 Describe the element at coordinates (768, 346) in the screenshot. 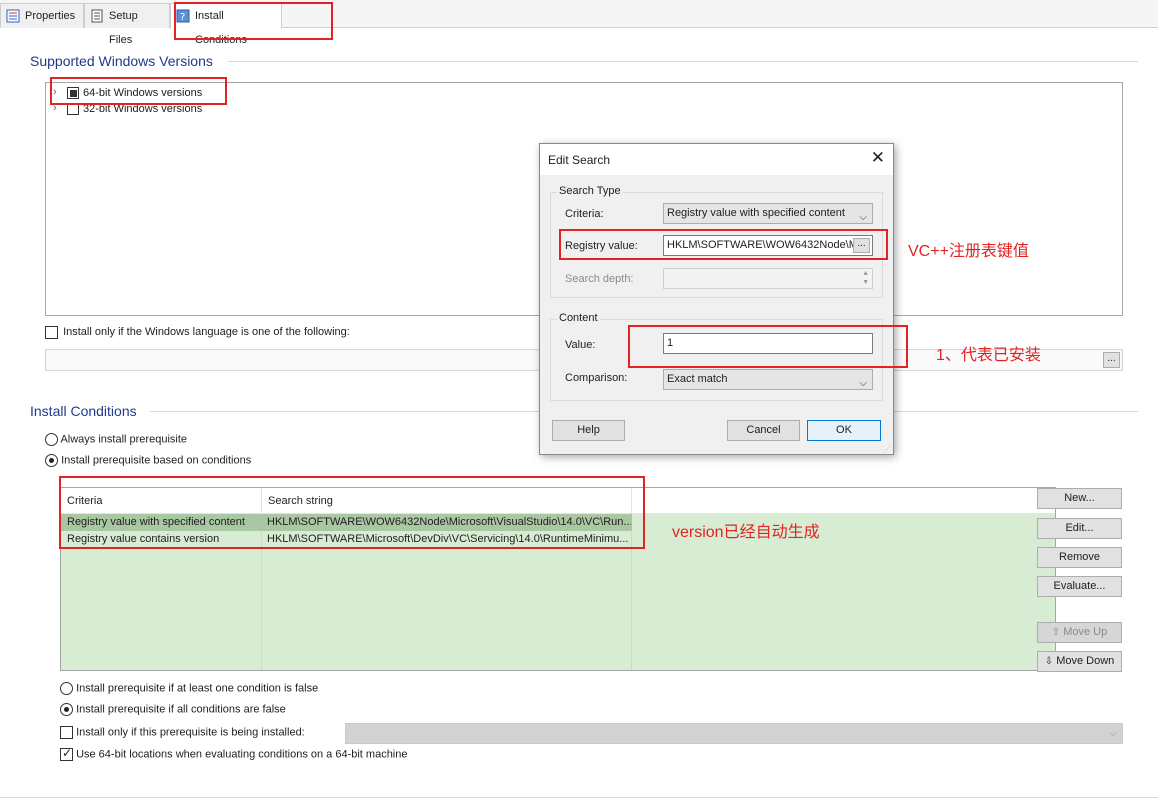

I see `highlight-value-box` at that location.